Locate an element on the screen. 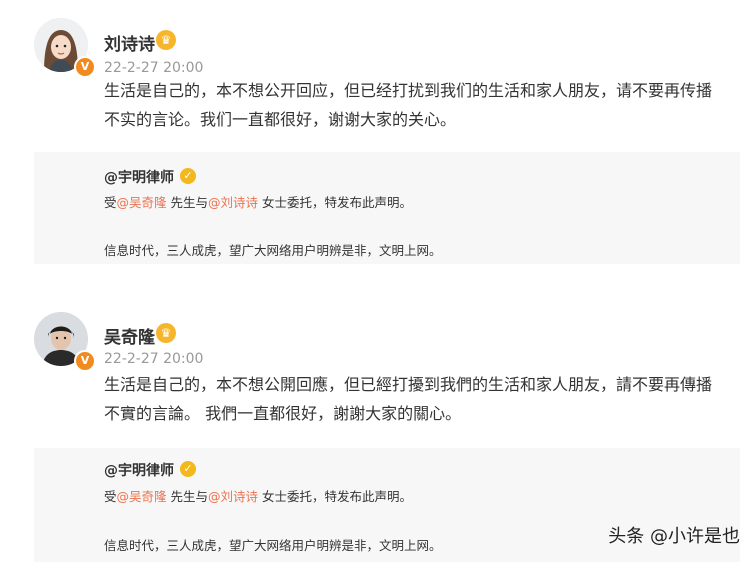  username: 吴奇隆 is located at coordinates (129, 335).